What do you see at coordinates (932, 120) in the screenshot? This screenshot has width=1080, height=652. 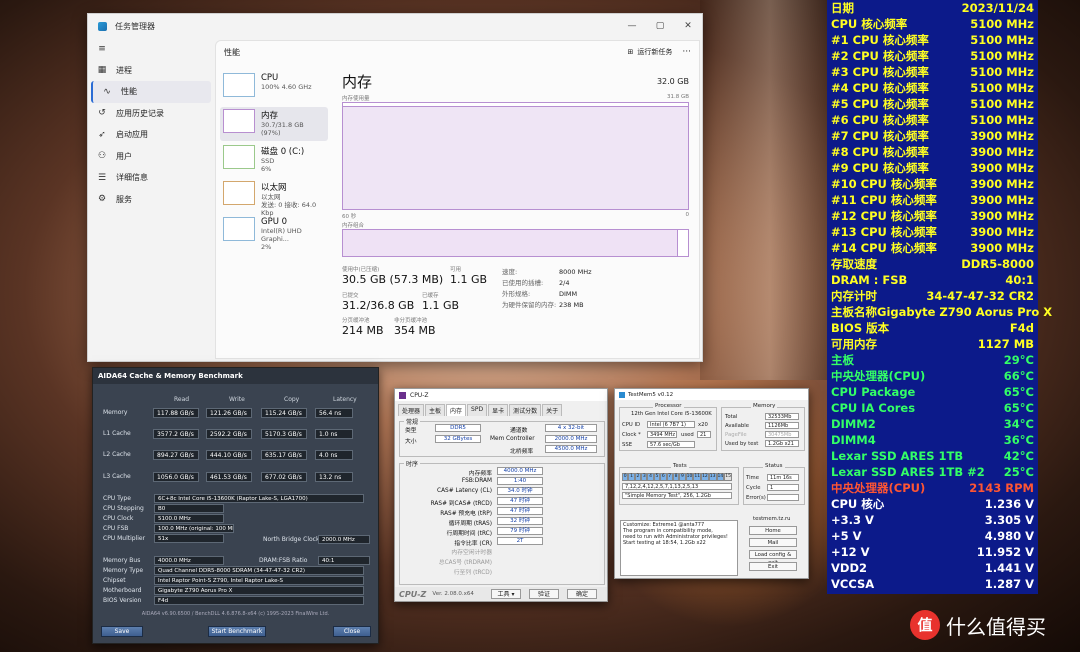 I see `sensor-row: #6 CPU 核心频率 5100 MHz` at bounding box center [932, 120].